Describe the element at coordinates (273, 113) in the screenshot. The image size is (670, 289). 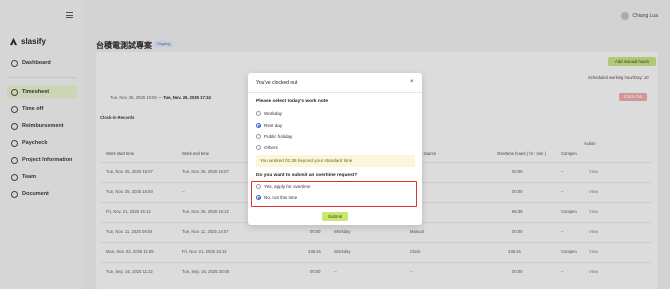
I see `option-label: Workday` at that location.